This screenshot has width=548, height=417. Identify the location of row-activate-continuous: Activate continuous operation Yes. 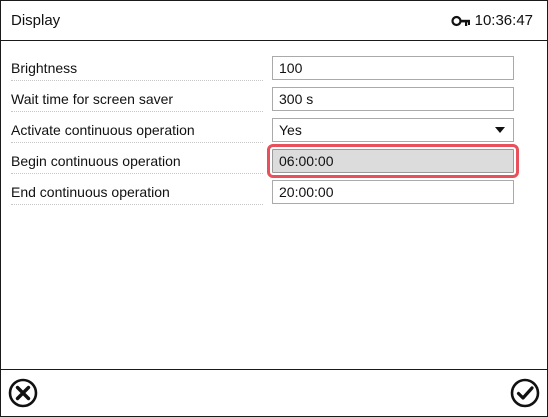
(274, 130).